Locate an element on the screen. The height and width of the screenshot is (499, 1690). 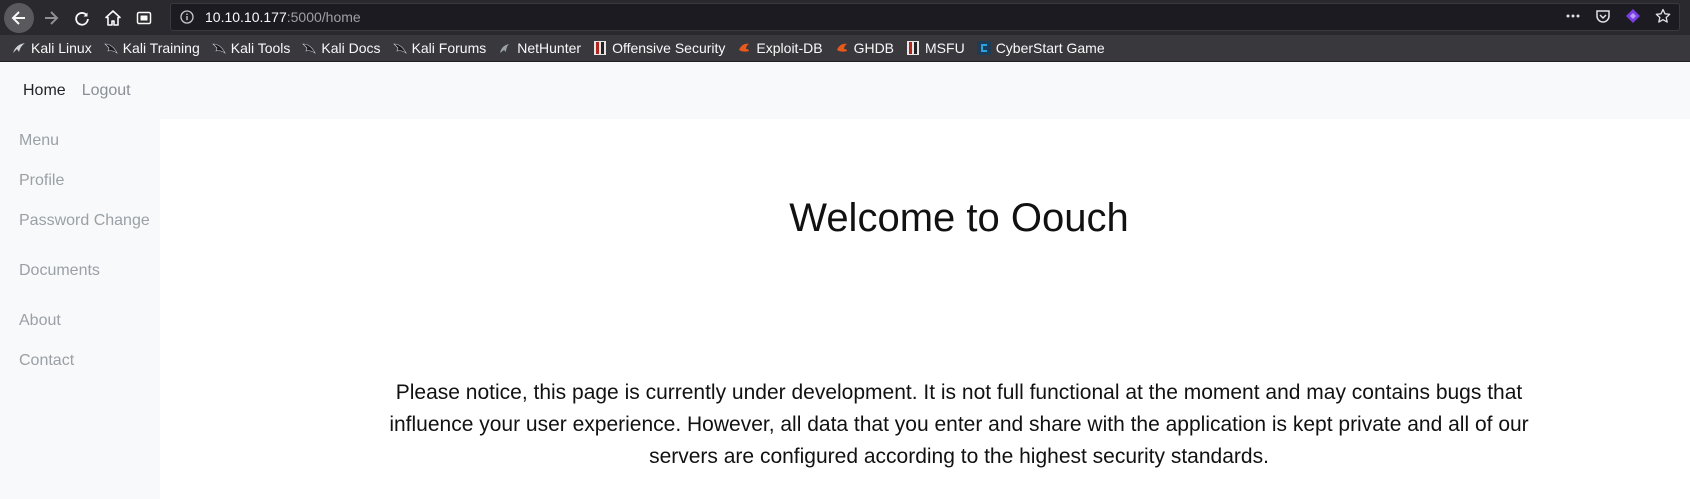
bookmark-msfu: MSFU is located at coordinates (935, 48).